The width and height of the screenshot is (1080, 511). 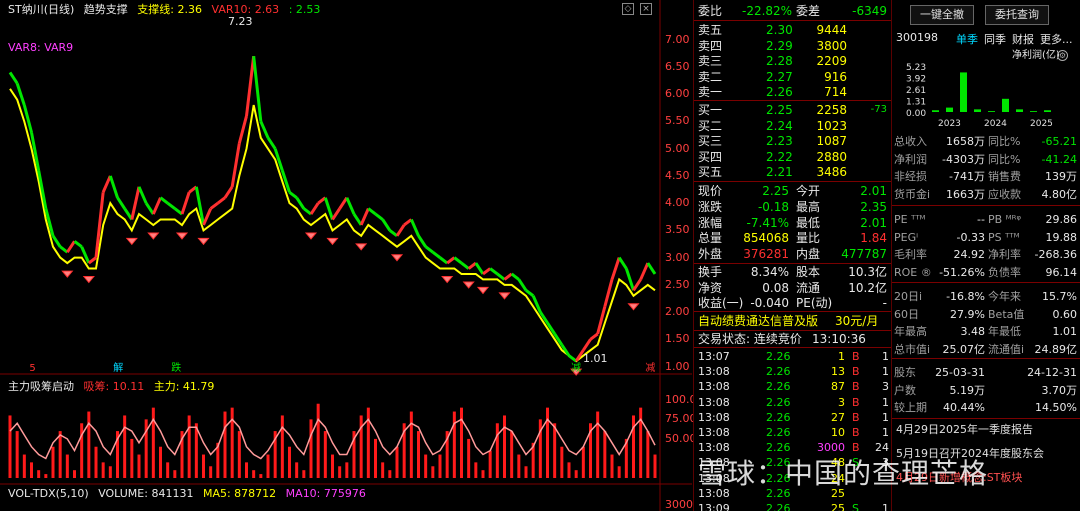 I want to click on ask-row: 卖一 2.26 714, so click(x=792, y=92).